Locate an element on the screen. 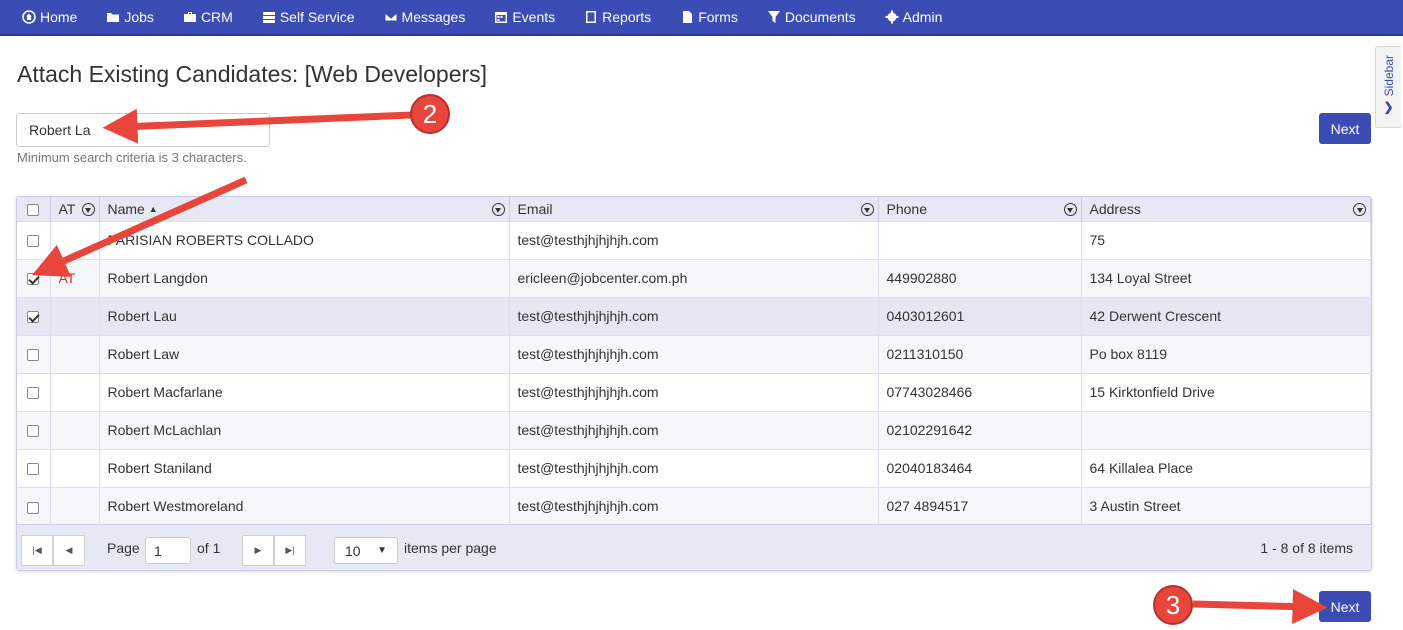  cell-phone: 02040183464 is located at coordinates (980, 467).